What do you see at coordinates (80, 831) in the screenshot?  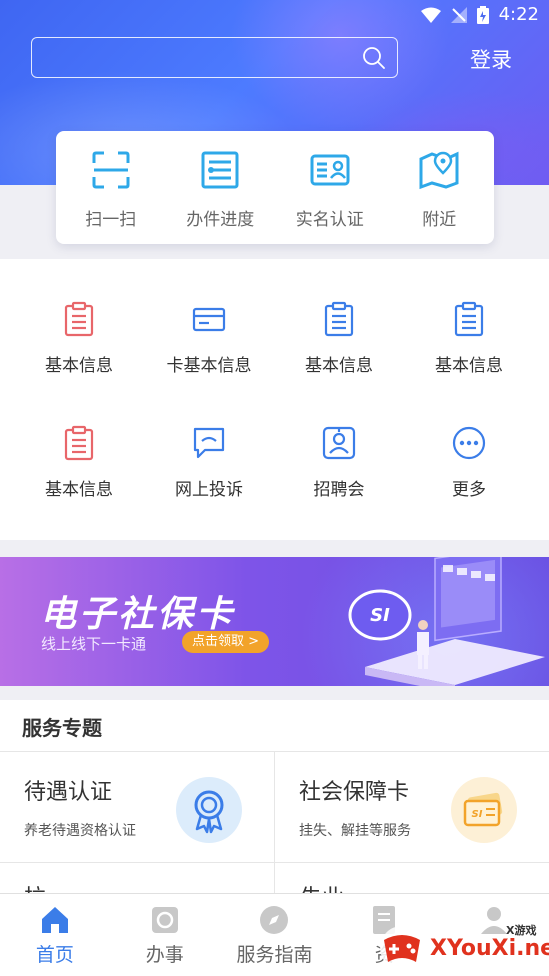 I see `topic-desc: 养老待遇资格认证` at bounding box center [80, 831].